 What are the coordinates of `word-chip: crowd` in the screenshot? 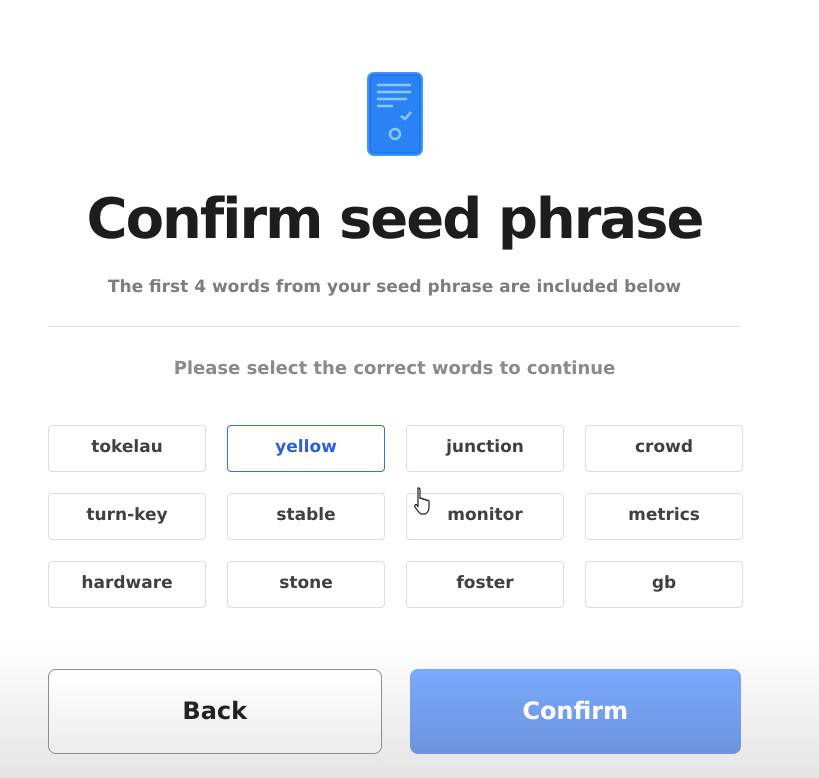 It's located at (664, 448).